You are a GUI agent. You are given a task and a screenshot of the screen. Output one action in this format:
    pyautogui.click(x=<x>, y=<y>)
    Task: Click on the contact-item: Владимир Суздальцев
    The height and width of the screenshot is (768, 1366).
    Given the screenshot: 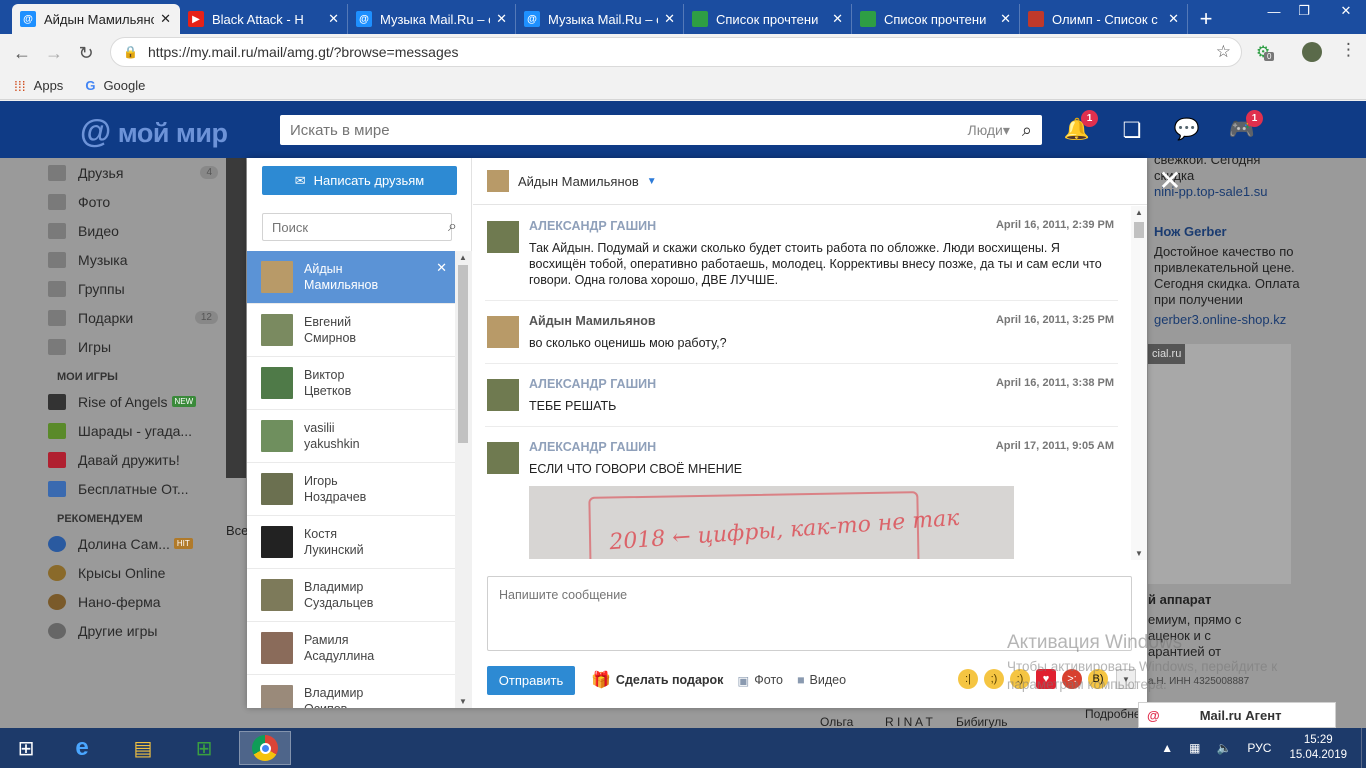 What is the action you would take?
    pyautogui.click(x=351, y=595)
    